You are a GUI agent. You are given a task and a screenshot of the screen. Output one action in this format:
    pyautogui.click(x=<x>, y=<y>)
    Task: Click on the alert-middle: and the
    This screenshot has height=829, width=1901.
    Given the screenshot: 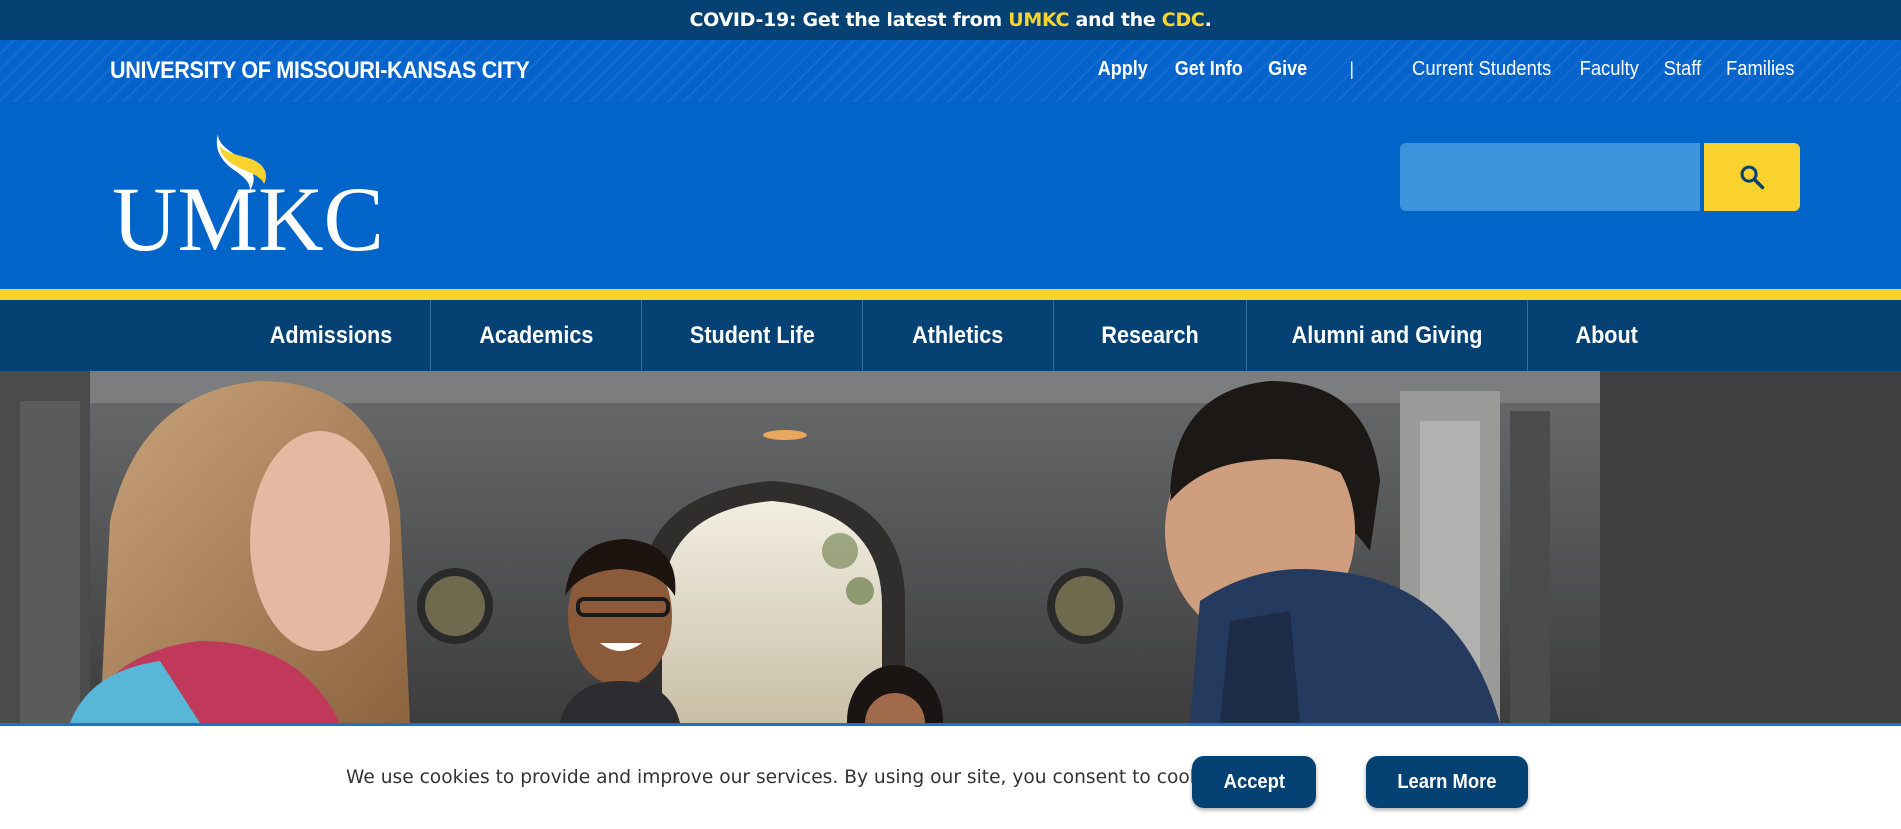 What is the action you would take?
    pyautogui.click(x=1115, y=20)
    